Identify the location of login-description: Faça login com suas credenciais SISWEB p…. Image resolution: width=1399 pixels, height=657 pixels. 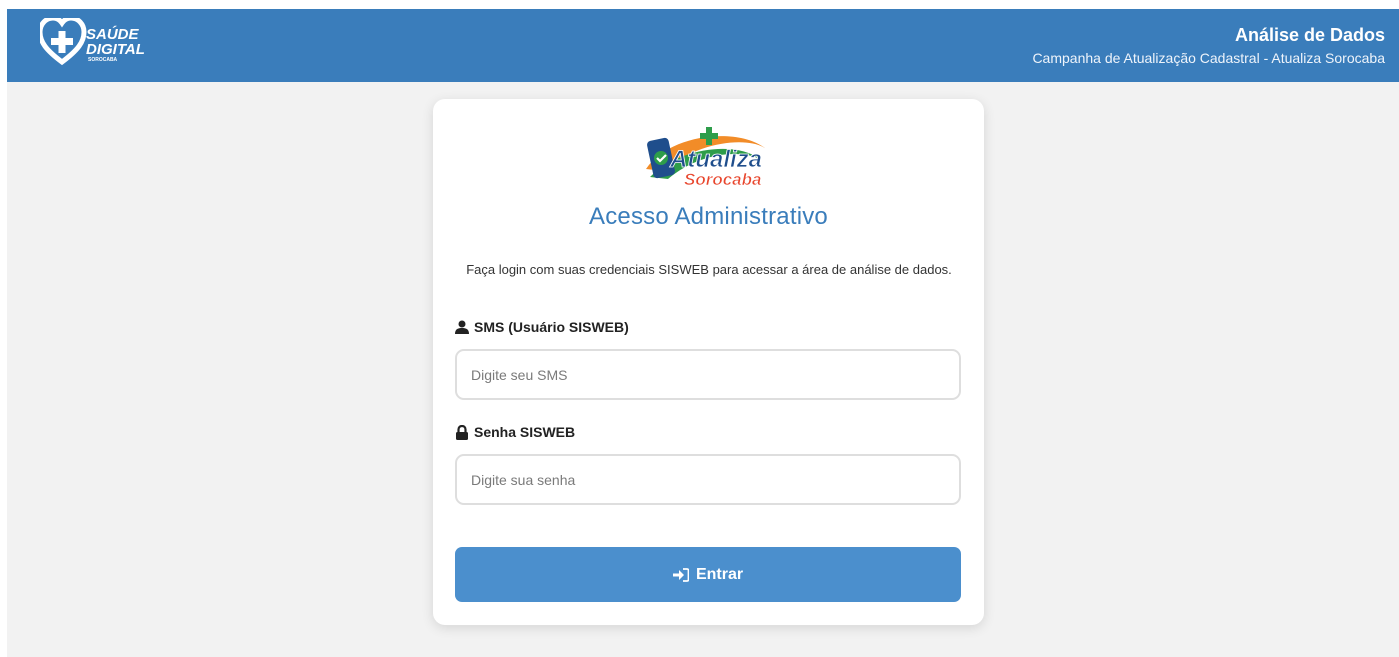
(709, 269).